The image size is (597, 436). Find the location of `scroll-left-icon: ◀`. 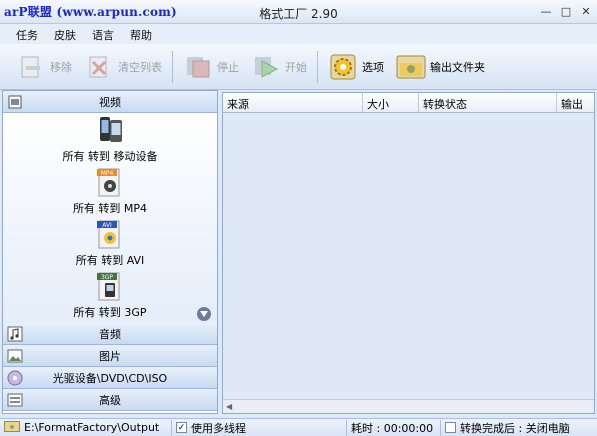

scroll-left-icon: ◀ is located at coordinates (229, 406).